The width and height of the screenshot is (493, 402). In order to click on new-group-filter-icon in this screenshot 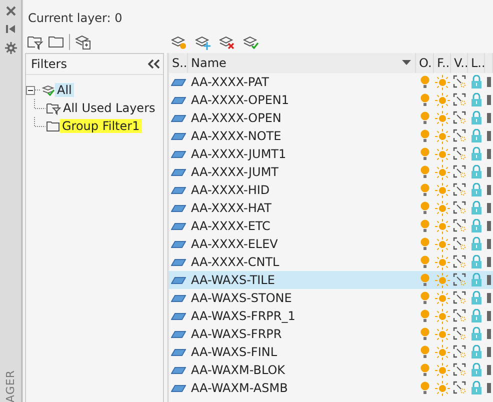, I will do `click(56, 42)`.